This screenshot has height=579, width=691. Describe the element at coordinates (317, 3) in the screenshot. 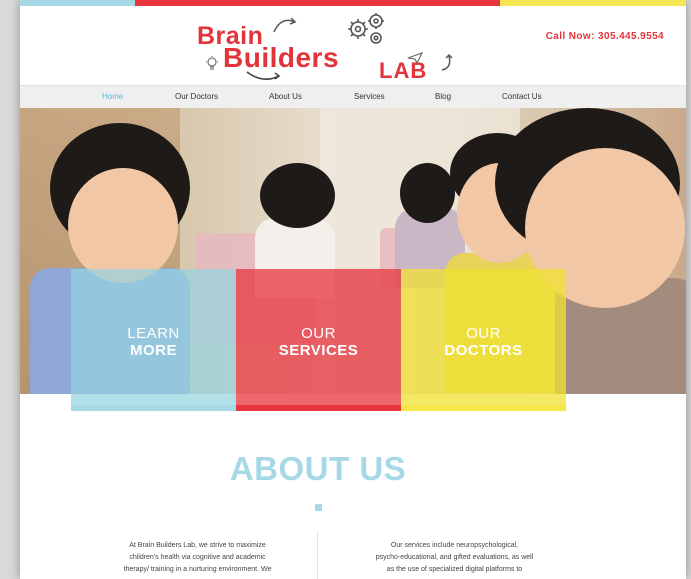

I see `stripe-red` at that location.